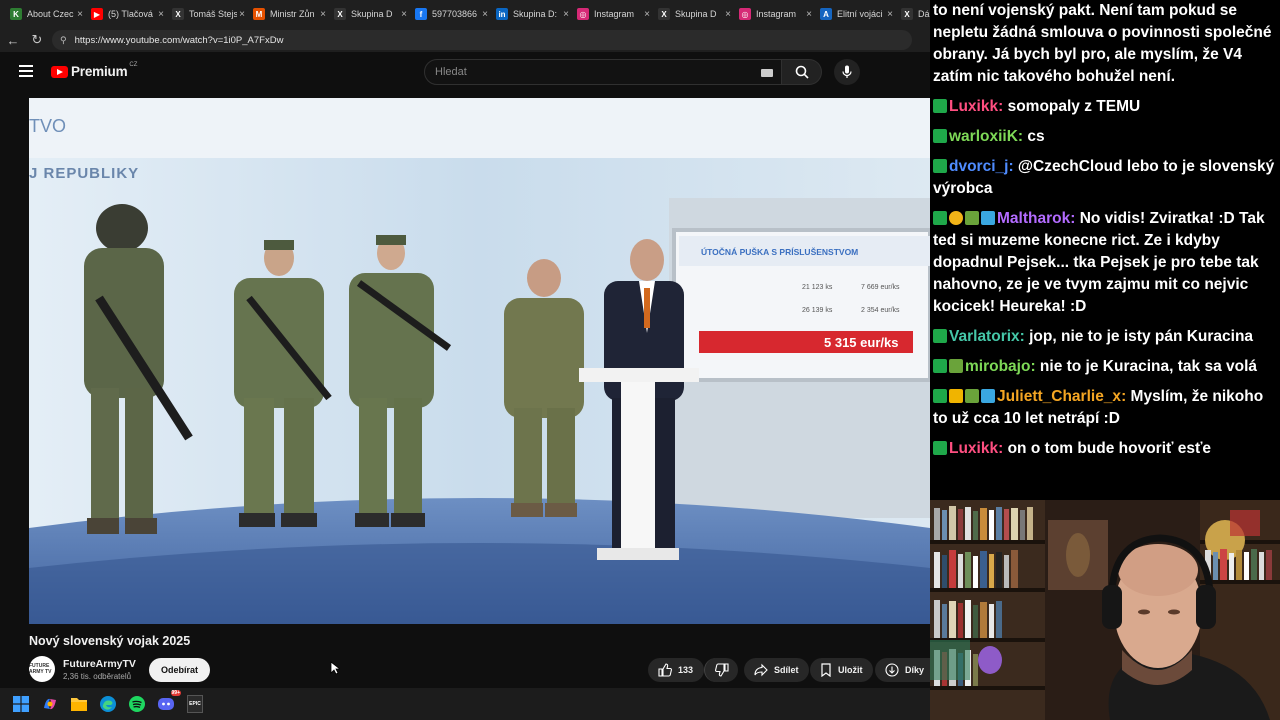  What do you see at coordinates (26, 71) in the screenshot?
I see `hamburger-menu-icon` at bounding box center [26, 71].